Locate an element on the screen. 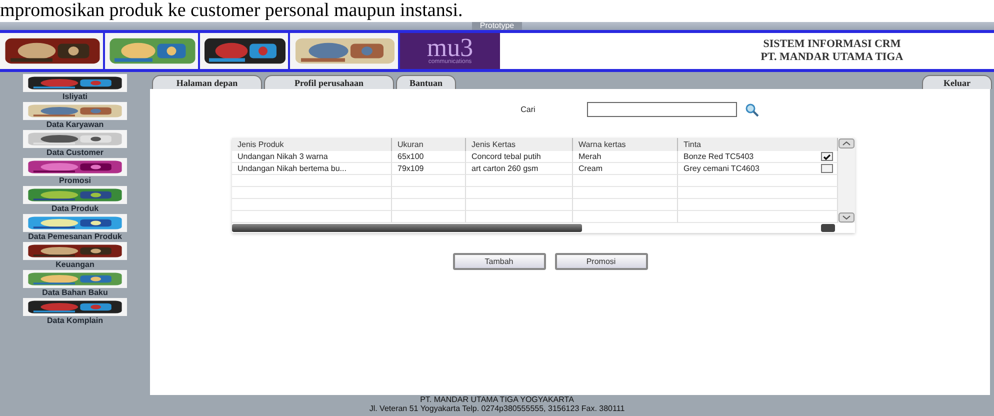 The height and width of the screenshot is (416, 994). scroll-down-icon is located at coordinates (846, 217).